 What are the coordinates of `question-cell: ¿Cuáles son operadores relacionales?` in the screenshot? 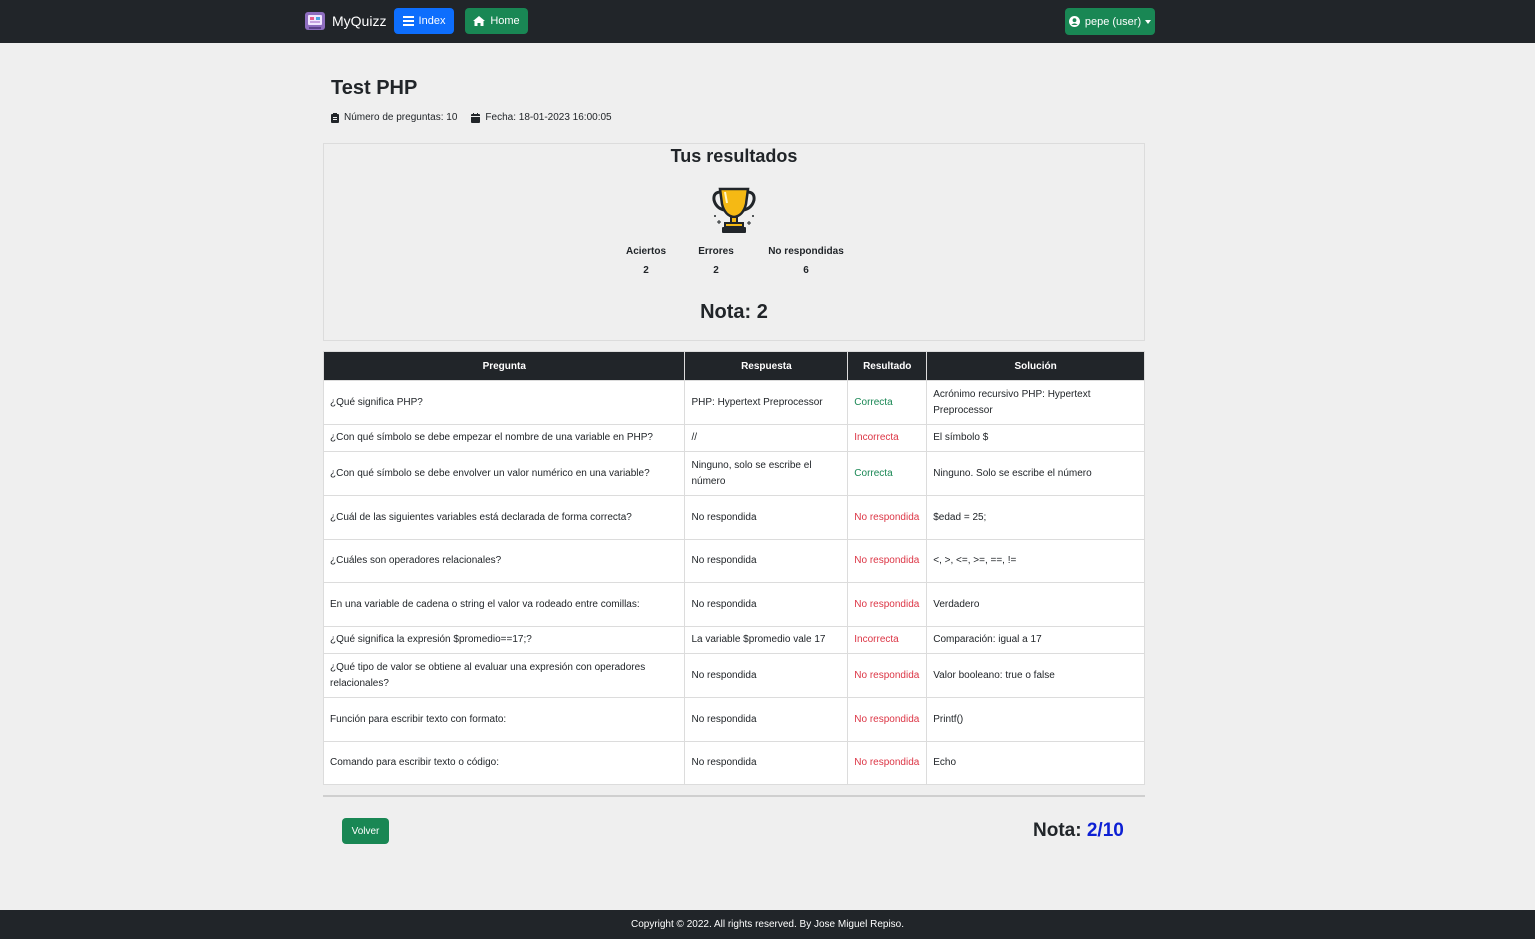 It's located at (504, 561).